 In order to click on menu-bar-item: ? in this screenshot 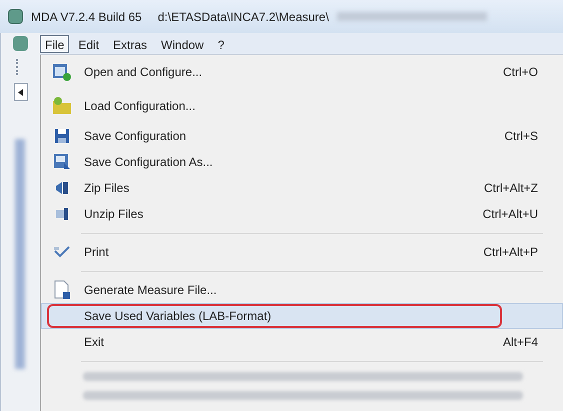, I will do `click(221, 43)`.